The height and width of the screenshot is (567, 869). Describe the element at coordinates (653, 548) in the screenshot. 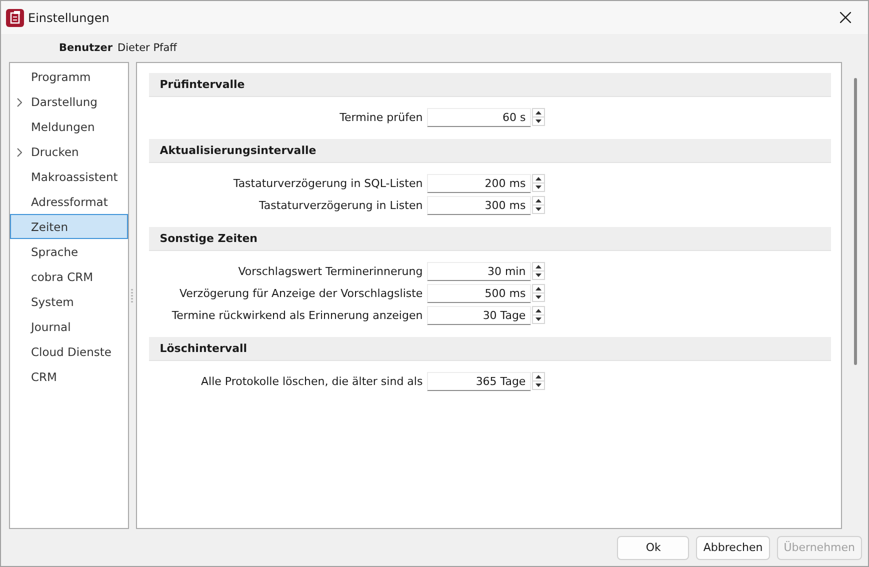

I see `dialog-button: Ok` at that location.